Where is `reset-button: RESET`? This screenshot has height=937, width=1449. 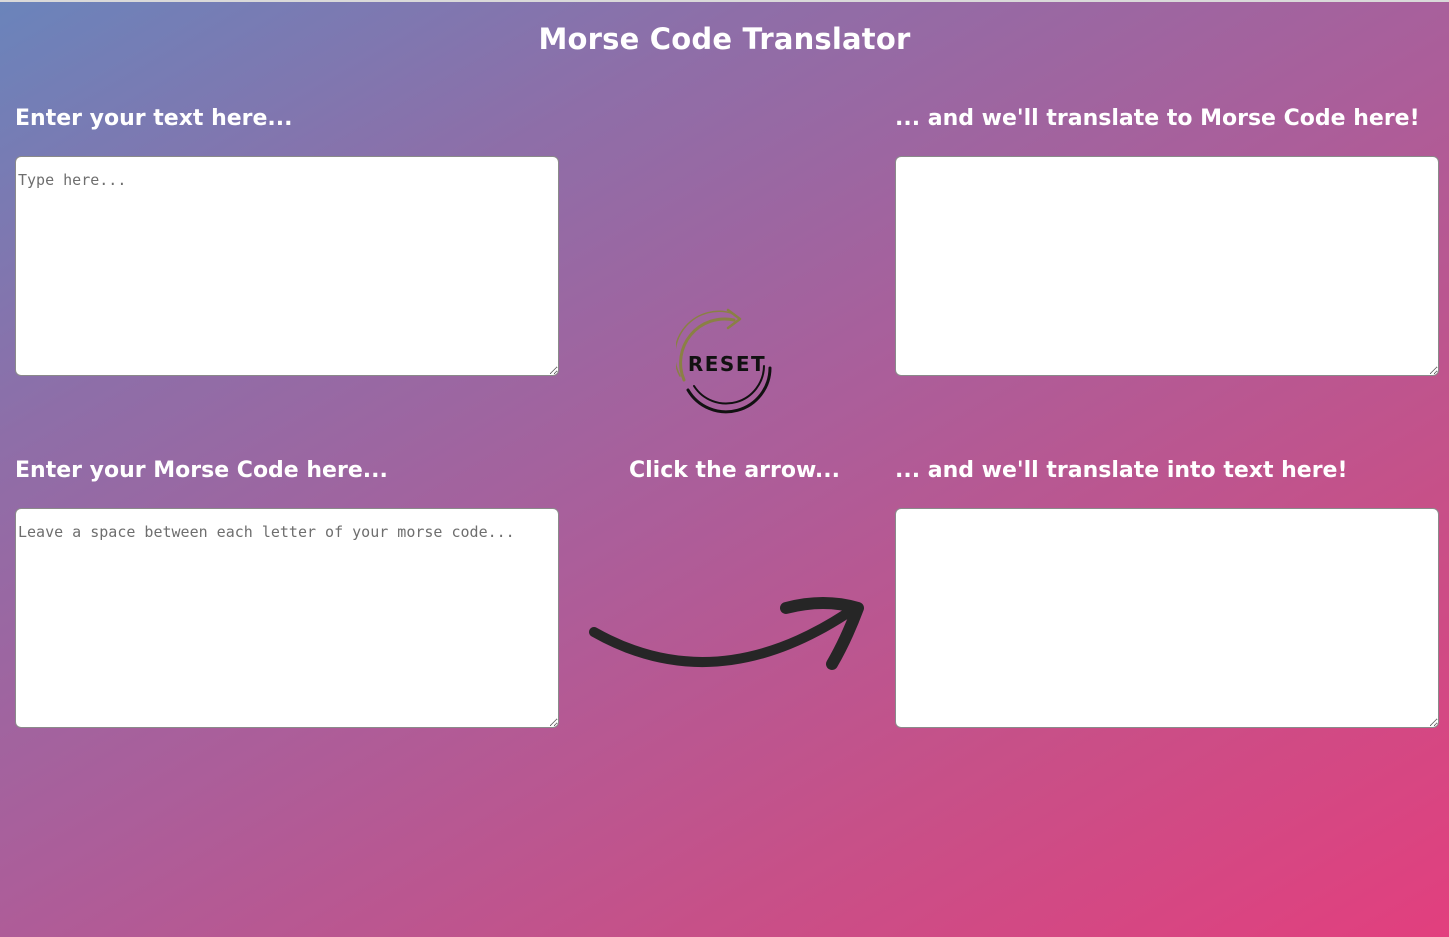
reset-button: RESET is located at coordinates (726, 361).